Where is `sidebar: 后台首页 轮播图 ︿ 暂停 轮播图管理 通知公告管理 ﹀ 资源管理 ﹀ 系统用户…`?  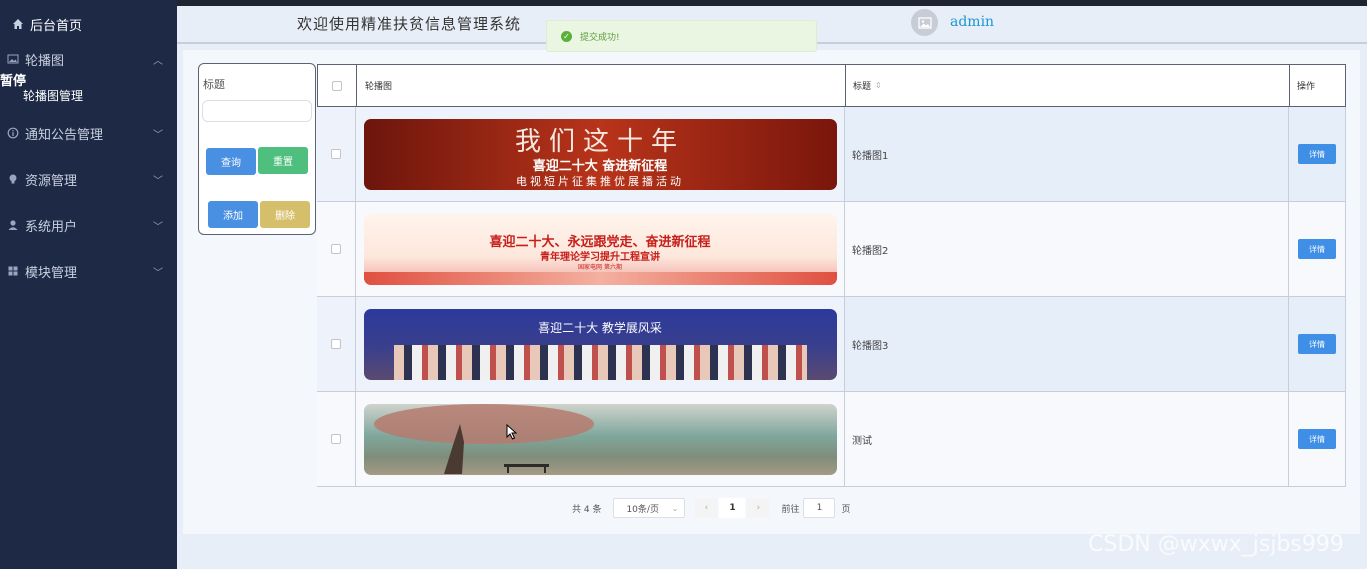
sidebar: 后台首页 轮播图 ︿ 暂停 轮播图管理 通知公告管理 ﹀ 资源管理 ﹀ 系统用户… is located at coordinates (88, 284).